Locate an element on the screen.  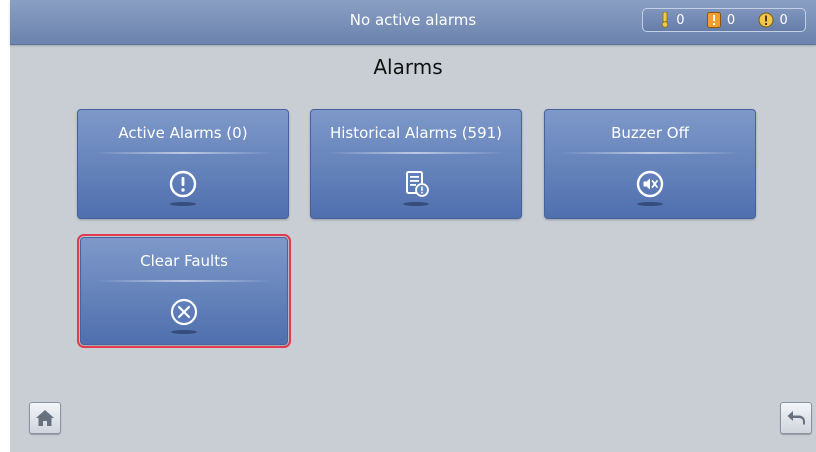
major-alarm-count: 0 is located at coordinates (731, 20).